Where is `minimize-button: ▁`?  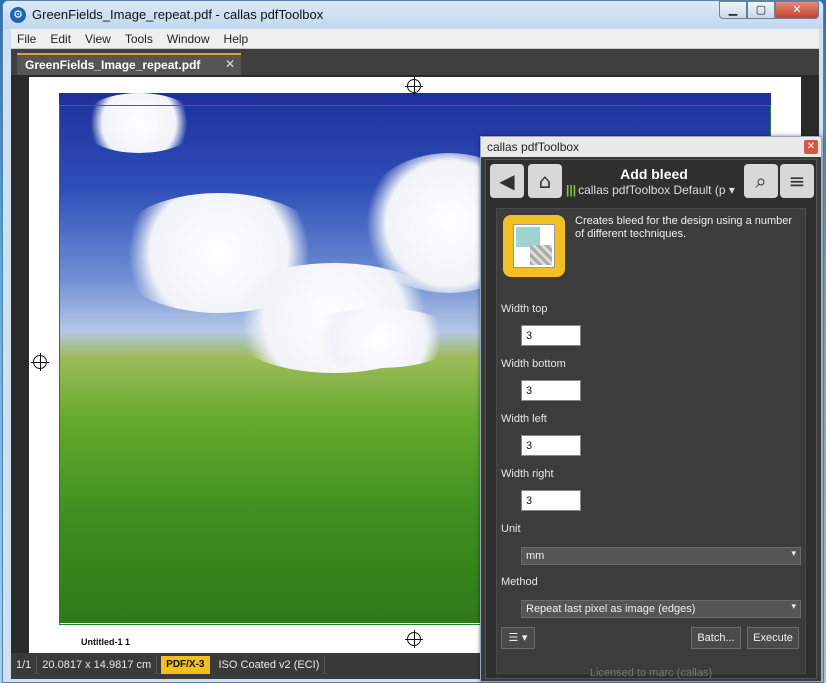
minimize-button: ▁ is located at coordinates (733, 10).